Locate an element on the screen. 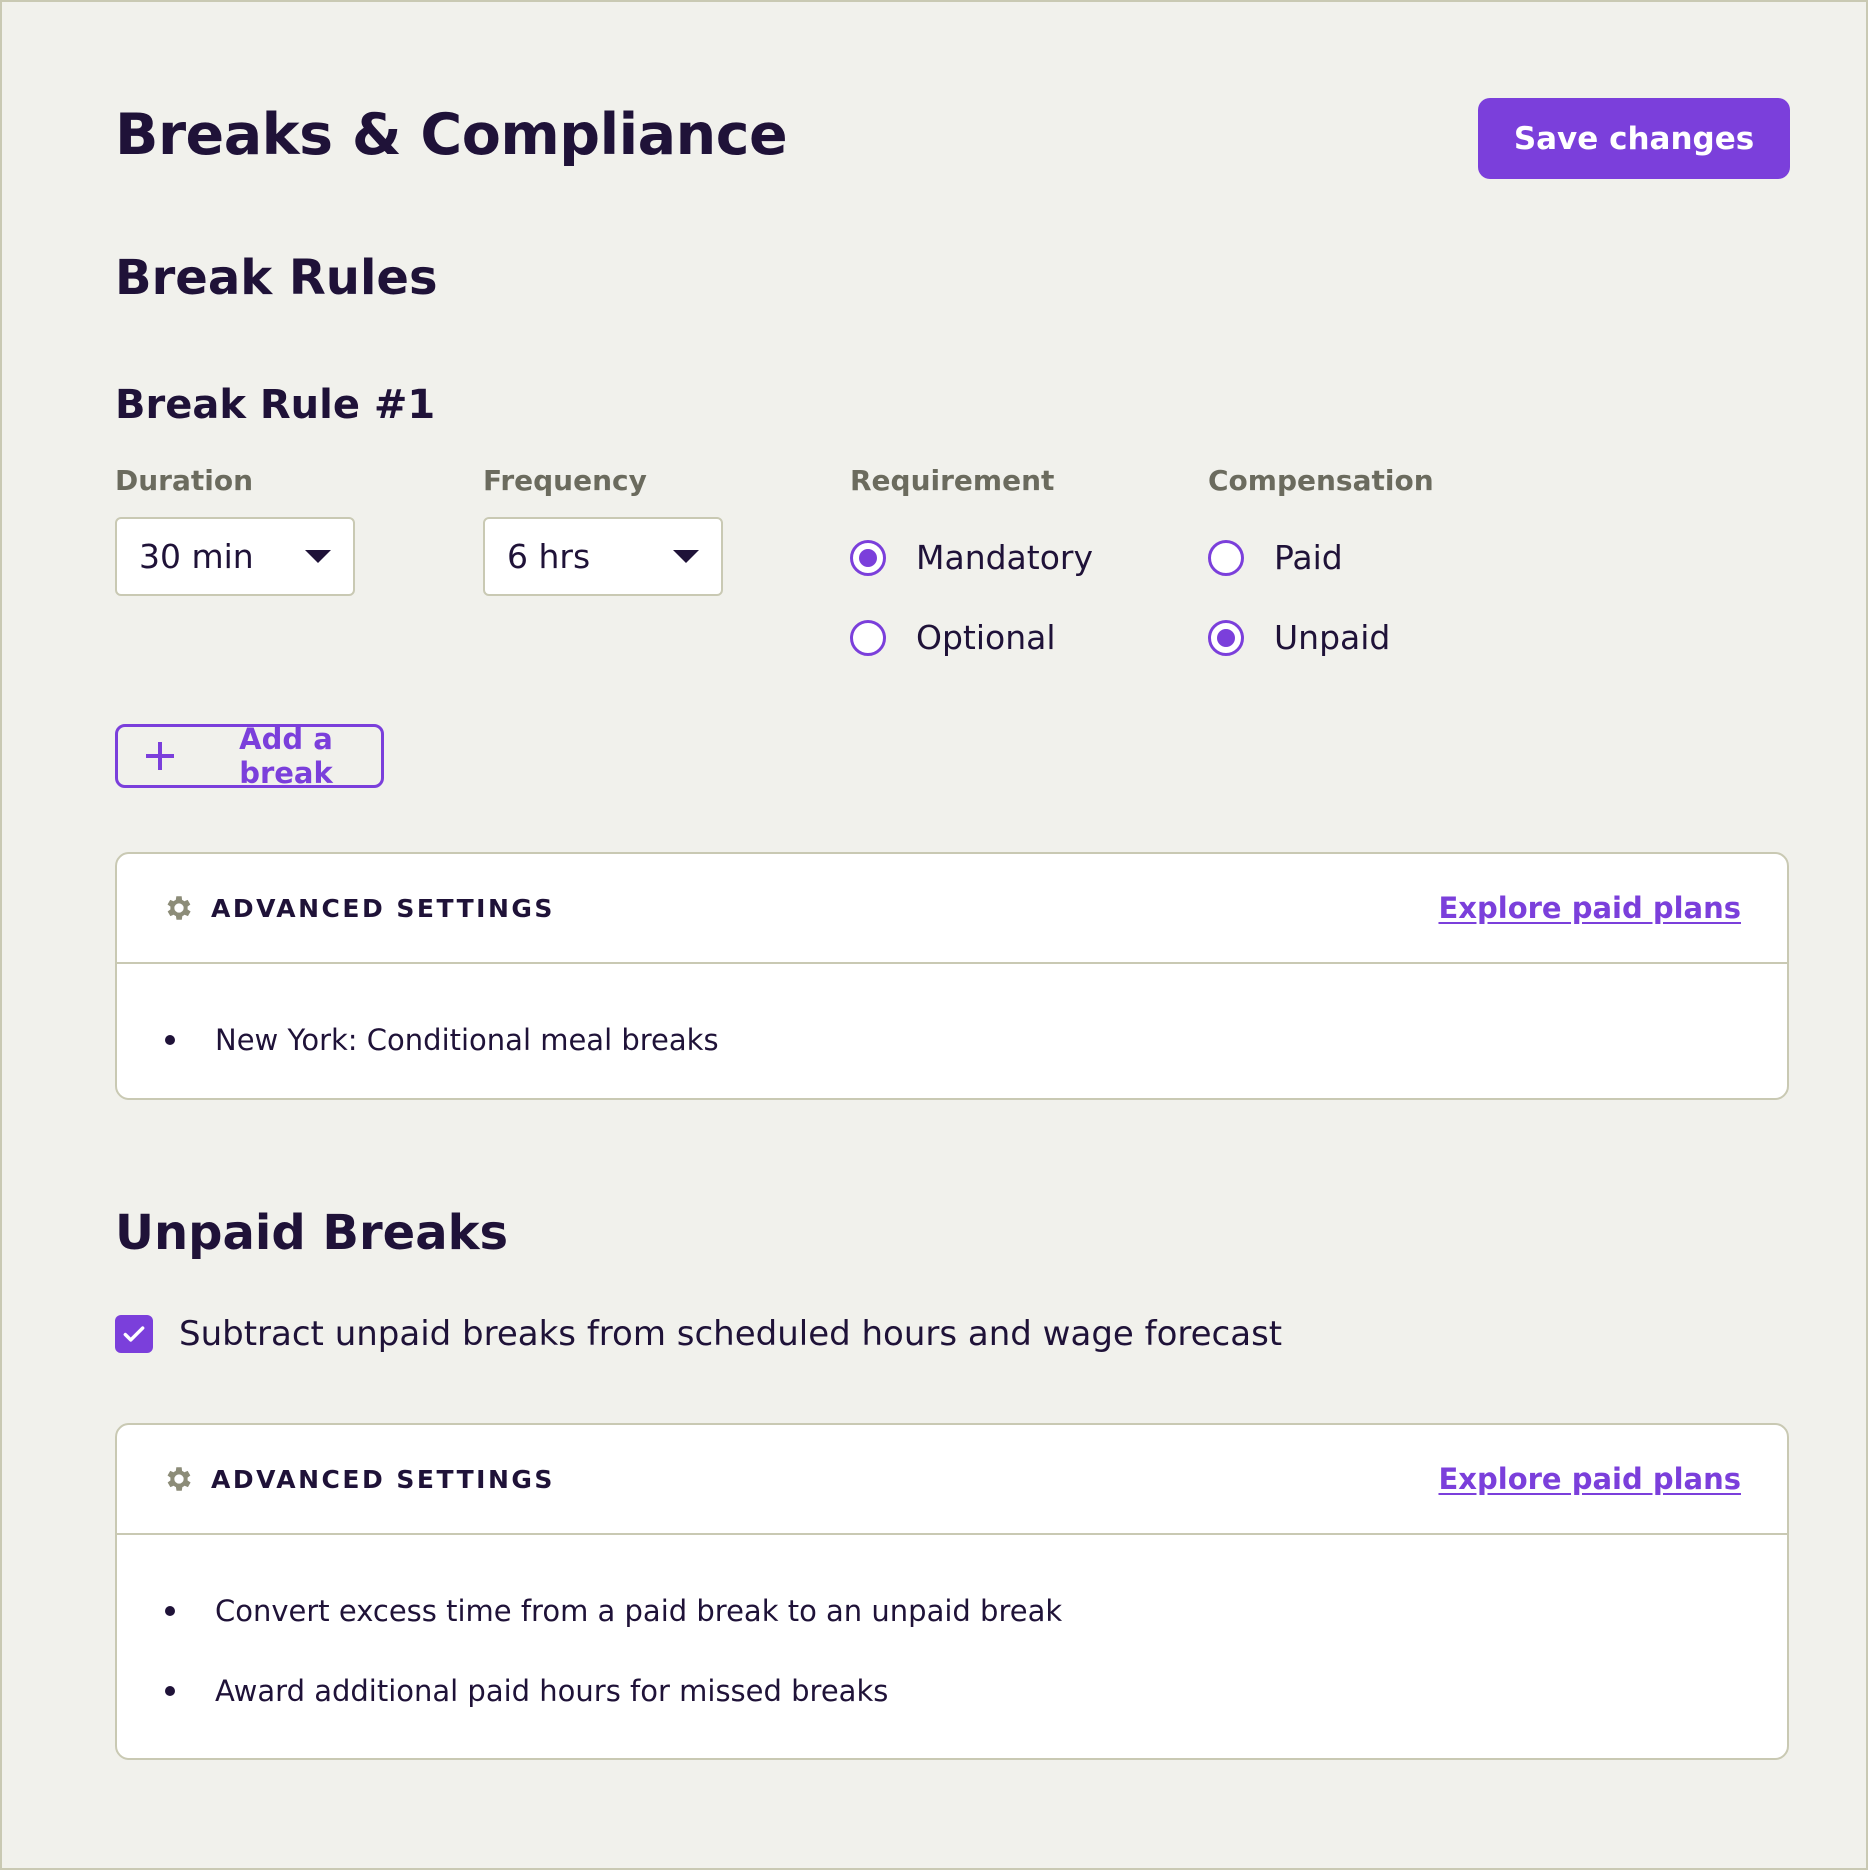 This screenshot has width=1868, height=1870. radio-label: Optional is located at coordinates (986, 637).